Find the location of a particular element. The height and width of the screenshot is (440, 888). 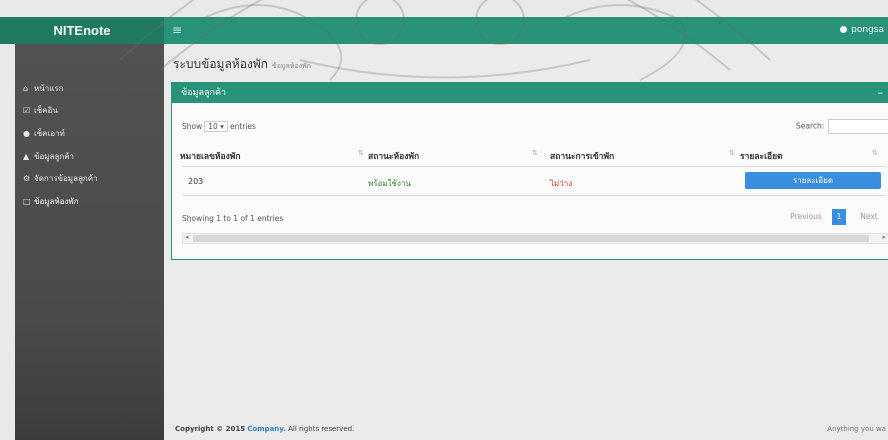

entries-select: 10 ▾ is located at coordinates (216, 126).